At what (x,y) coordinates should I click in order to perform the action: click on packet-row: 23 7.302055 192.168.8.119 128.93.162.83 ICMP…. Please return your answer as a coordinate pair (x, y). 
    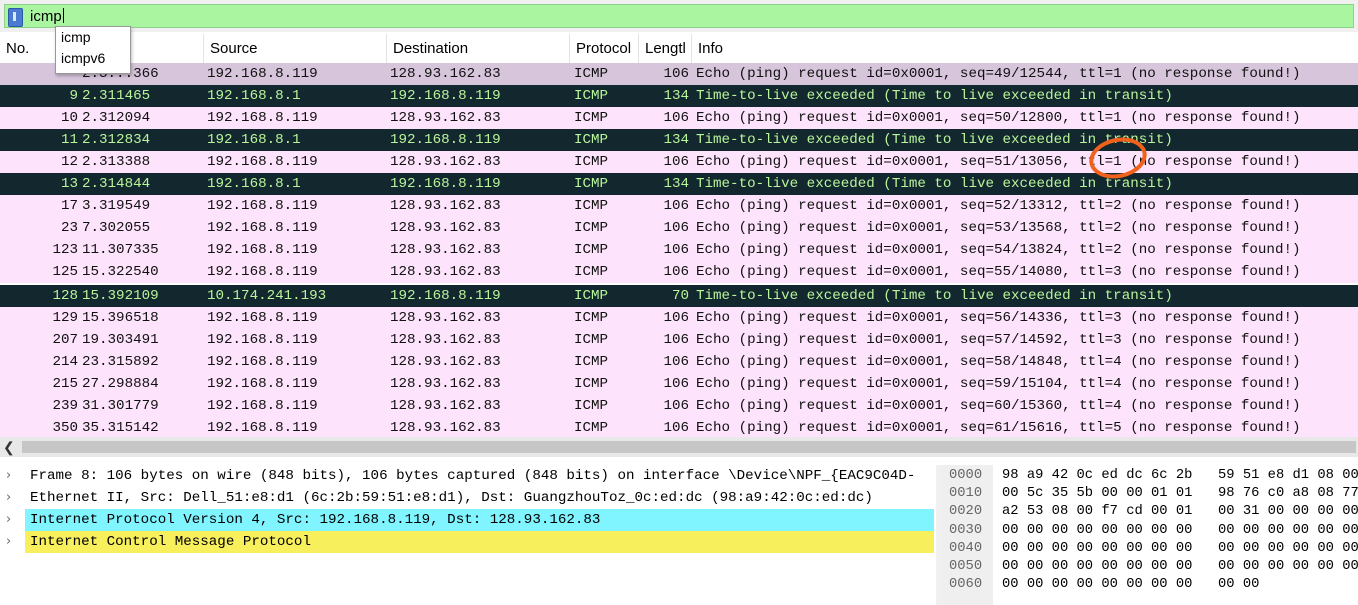
    Looking at the image, I should click on (679, 228).